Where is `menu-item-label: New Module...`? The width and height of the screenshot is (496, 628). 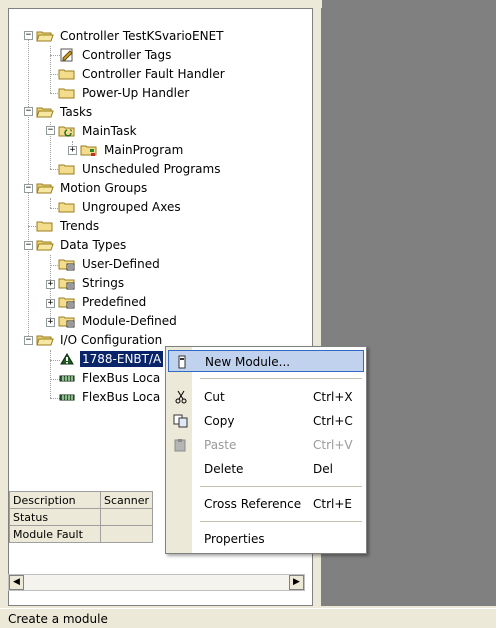 menu-item-label: New Module... is located at coordinates (248, 362).